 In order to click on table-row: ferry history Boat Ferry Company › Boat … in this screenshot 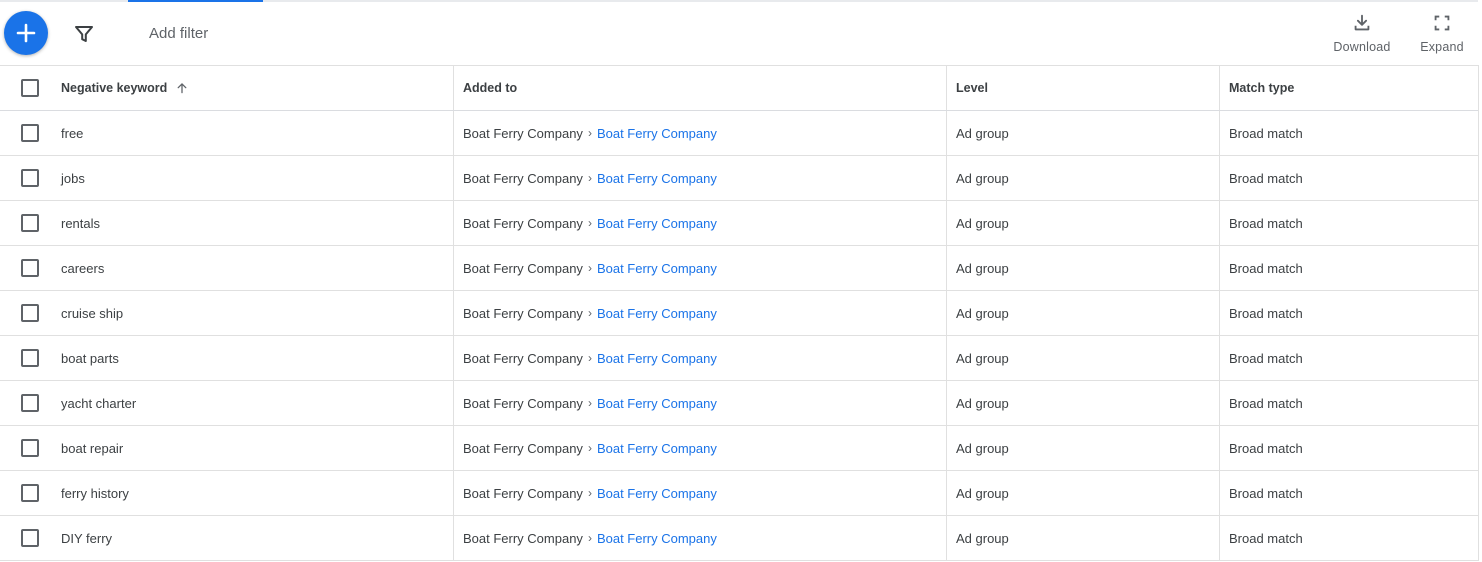, I will do `click(739, 493)`.